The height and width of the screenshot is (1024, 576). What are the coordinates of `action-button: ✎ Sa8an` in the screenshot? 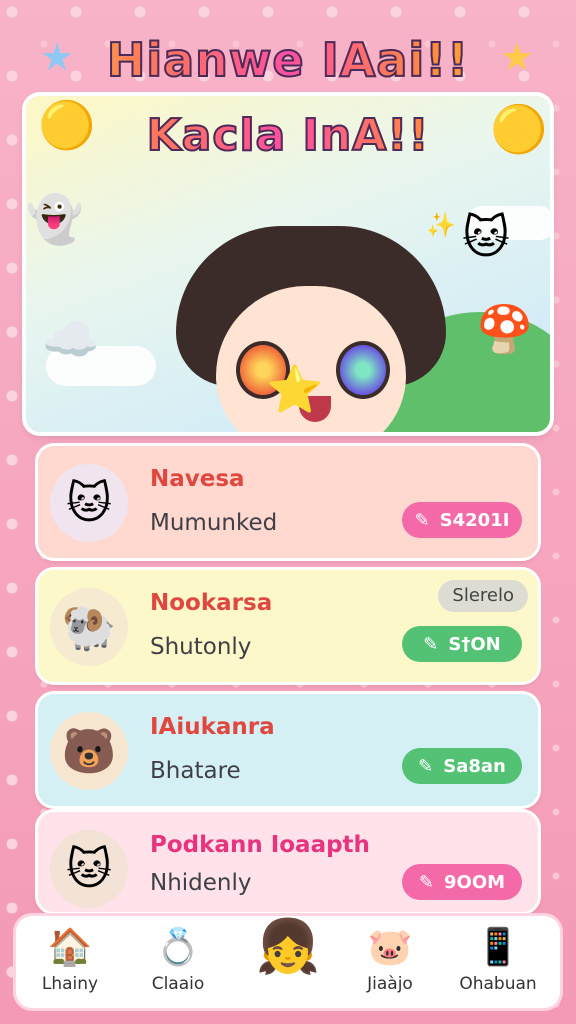 It's located at (462, 766).